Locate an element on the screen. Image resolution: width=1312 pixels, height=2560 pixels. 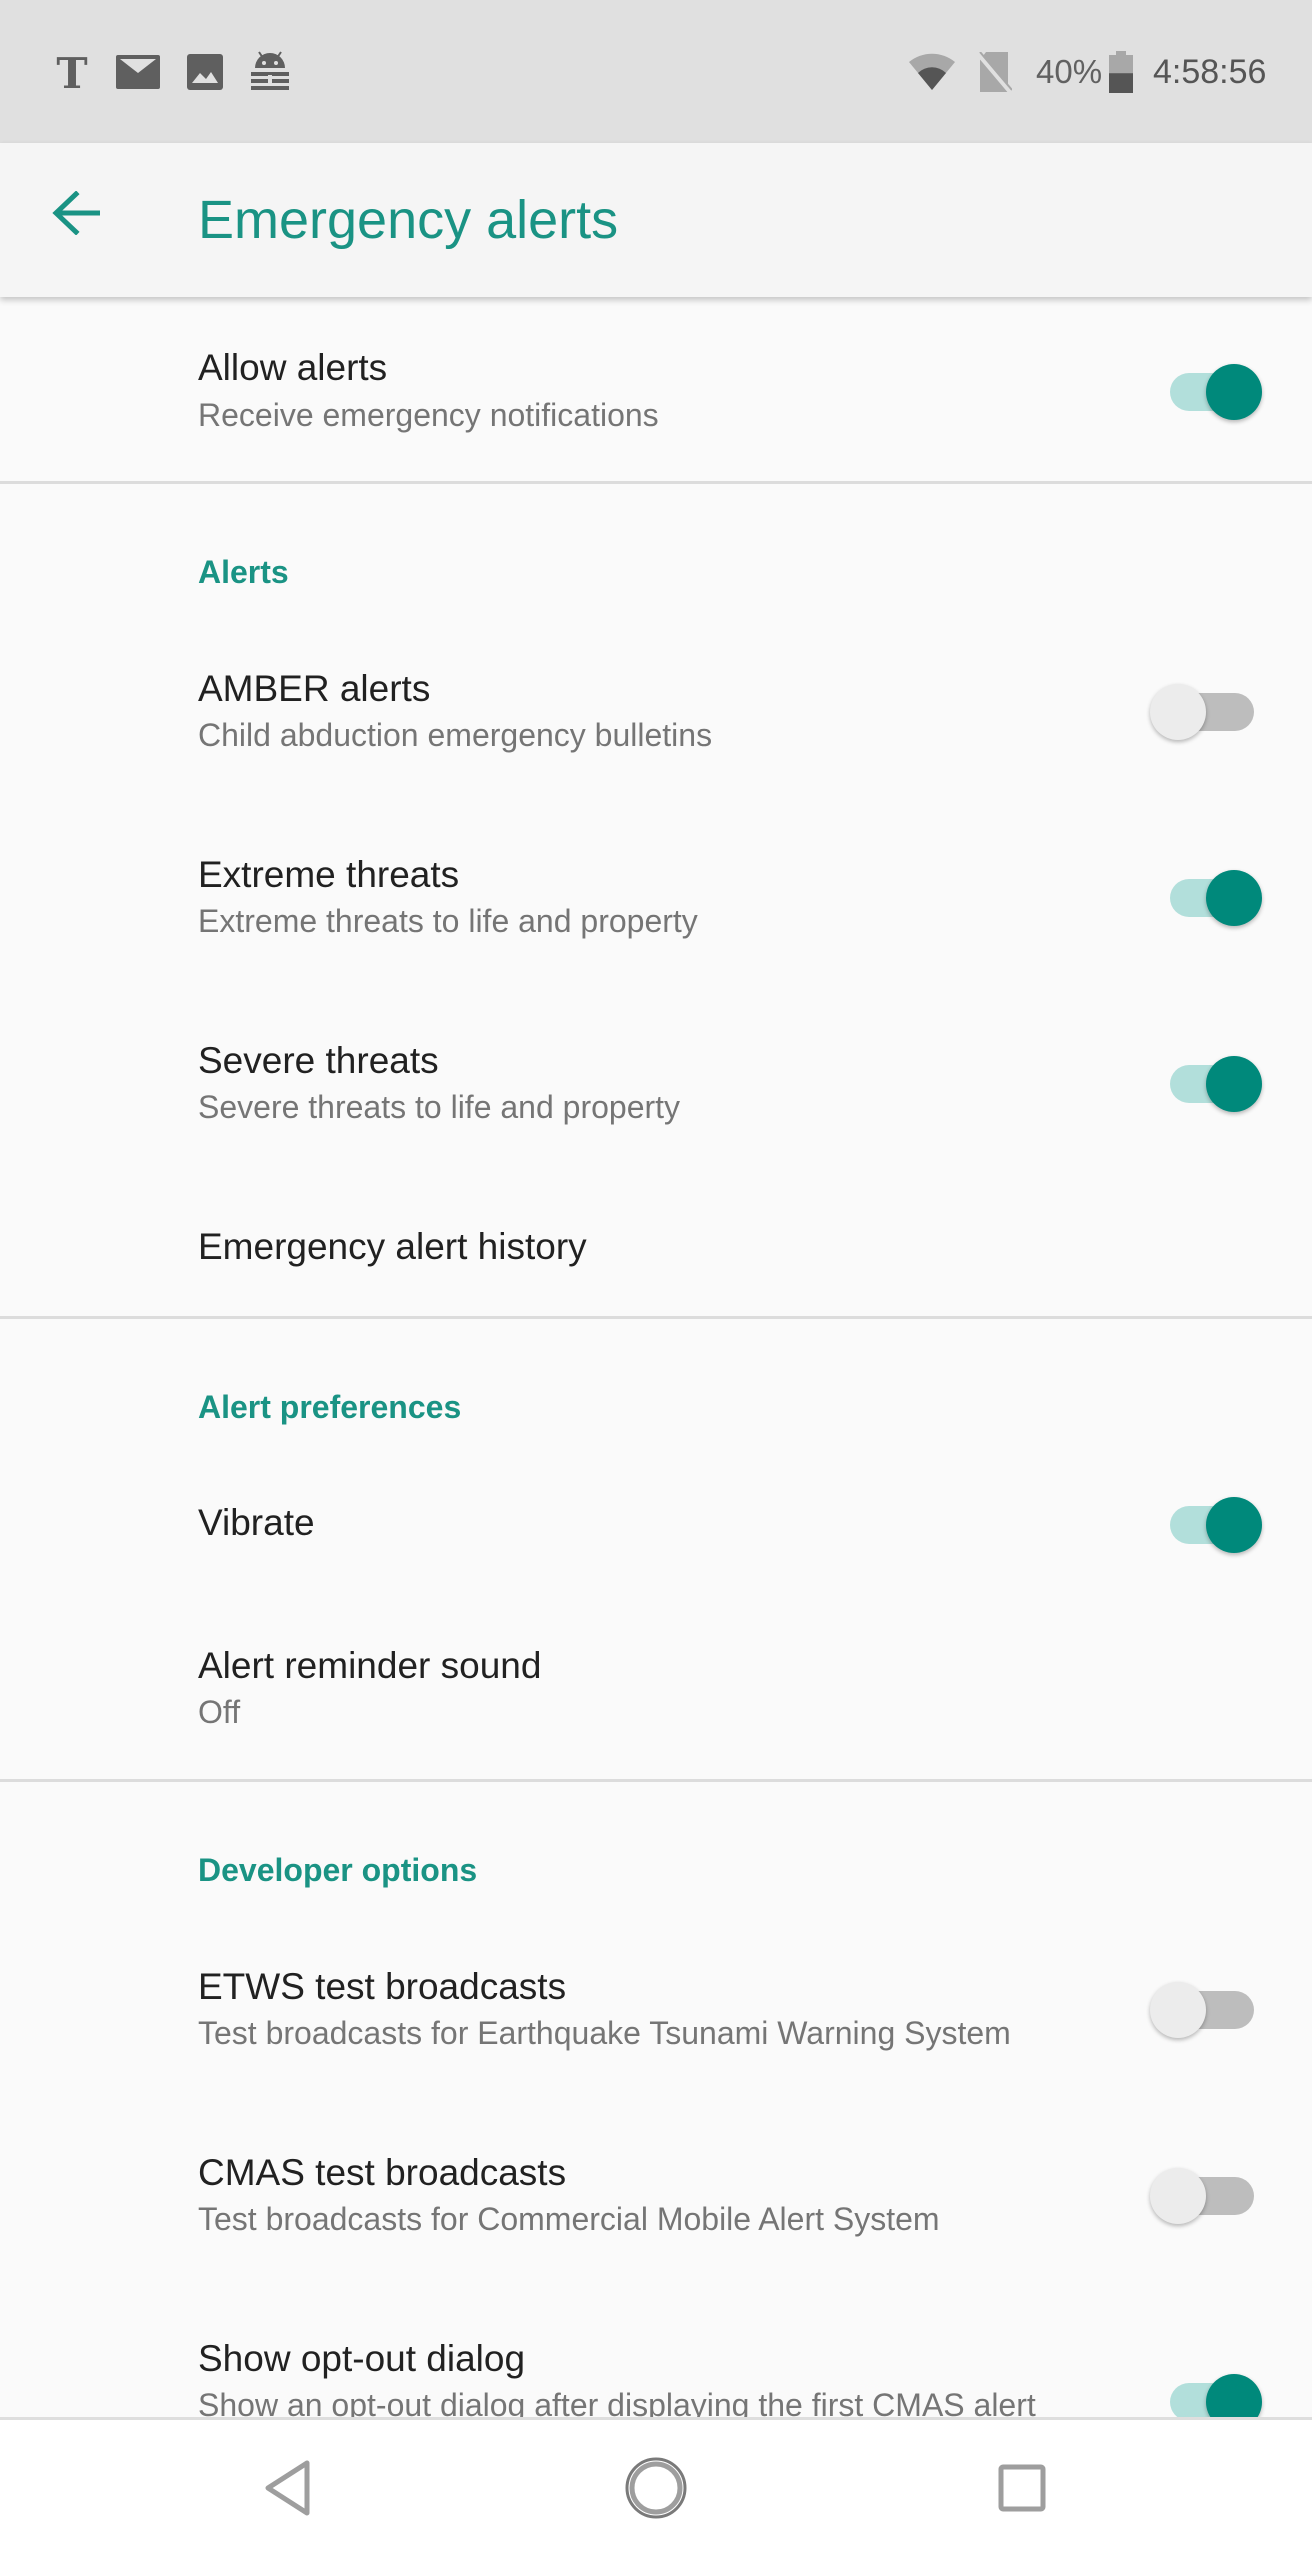
wifi-icon is located at coordinates (932, 72).